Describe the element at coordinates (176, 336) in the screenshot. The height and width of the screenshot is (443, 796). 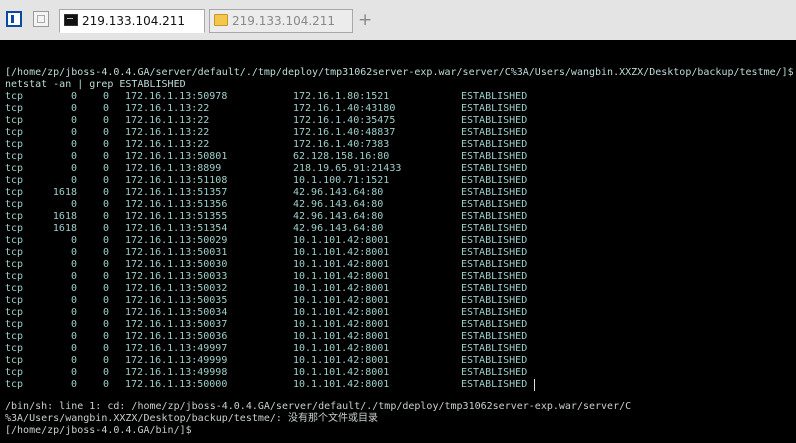
I see `local-address-cell: 172.16.1.13:50036` at that location.